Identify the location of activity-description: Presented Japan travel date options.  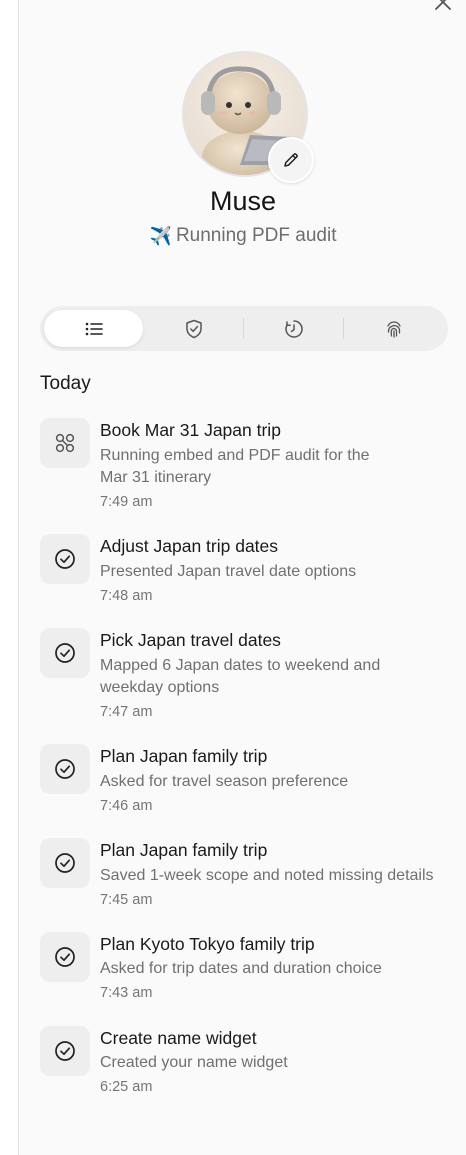
(228, 571).